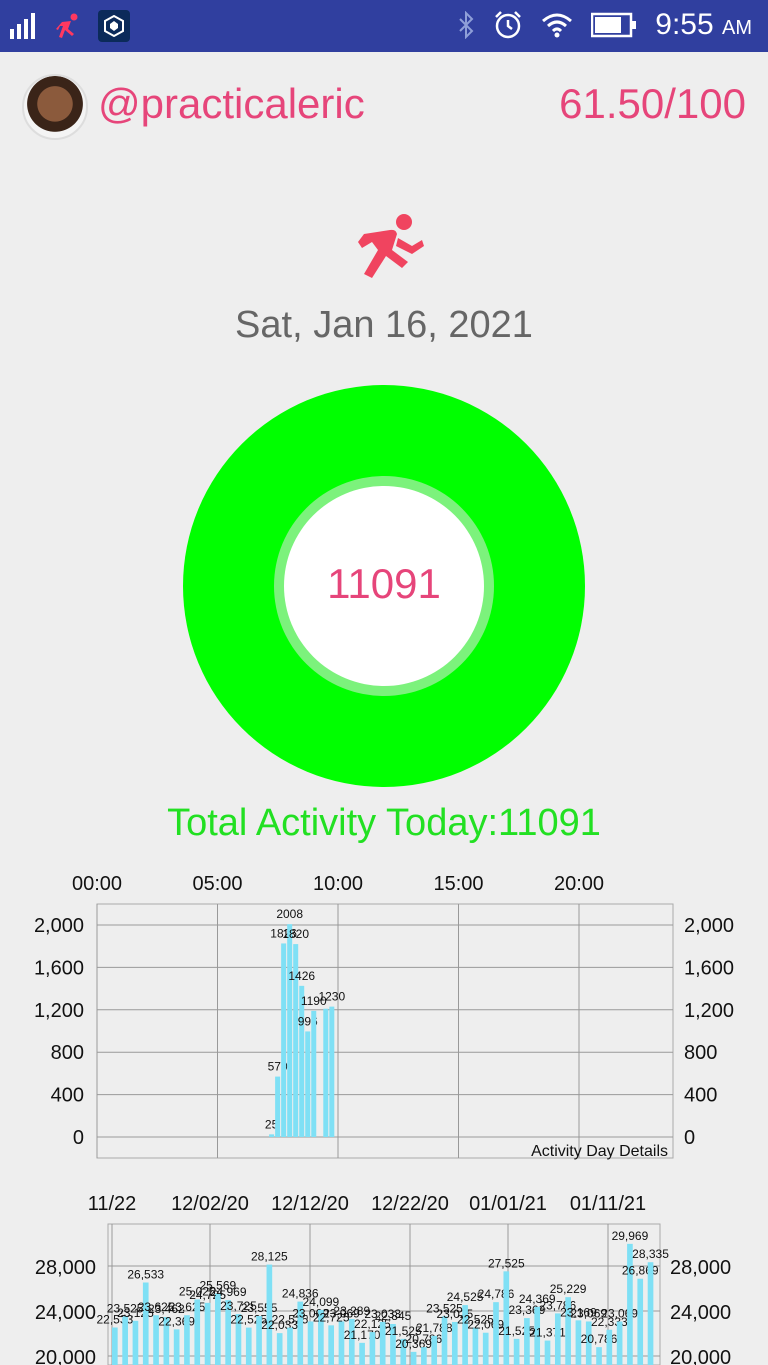 The height and width of the screenshot is (1365, 768). Describe the element at coordinates (395, 107) in the screenshot. I see `profile-header: @practicaleric 61.50/100` at that location.